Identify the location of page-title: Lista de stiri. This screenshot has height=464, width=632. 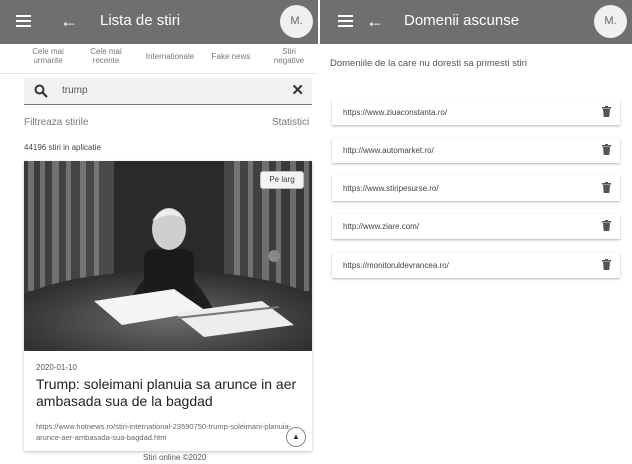
(140, 20).